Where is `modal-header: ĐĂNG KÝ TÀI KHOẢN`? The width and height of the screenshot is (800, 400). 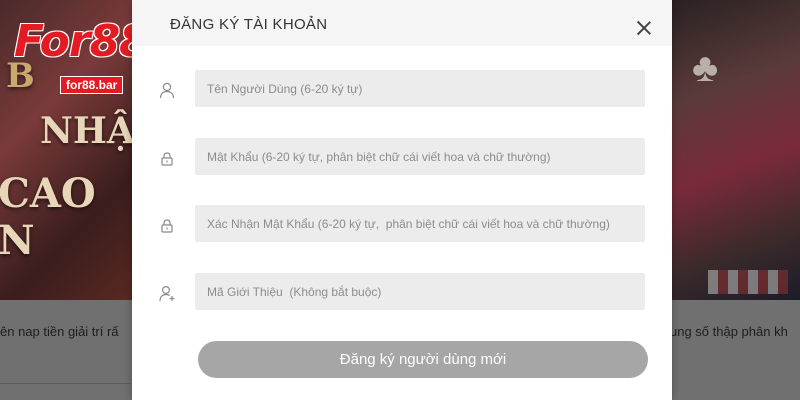
modal-header: ĐĂNG KÝ TÀI KHOẢN is located at coordinates (402, 23).